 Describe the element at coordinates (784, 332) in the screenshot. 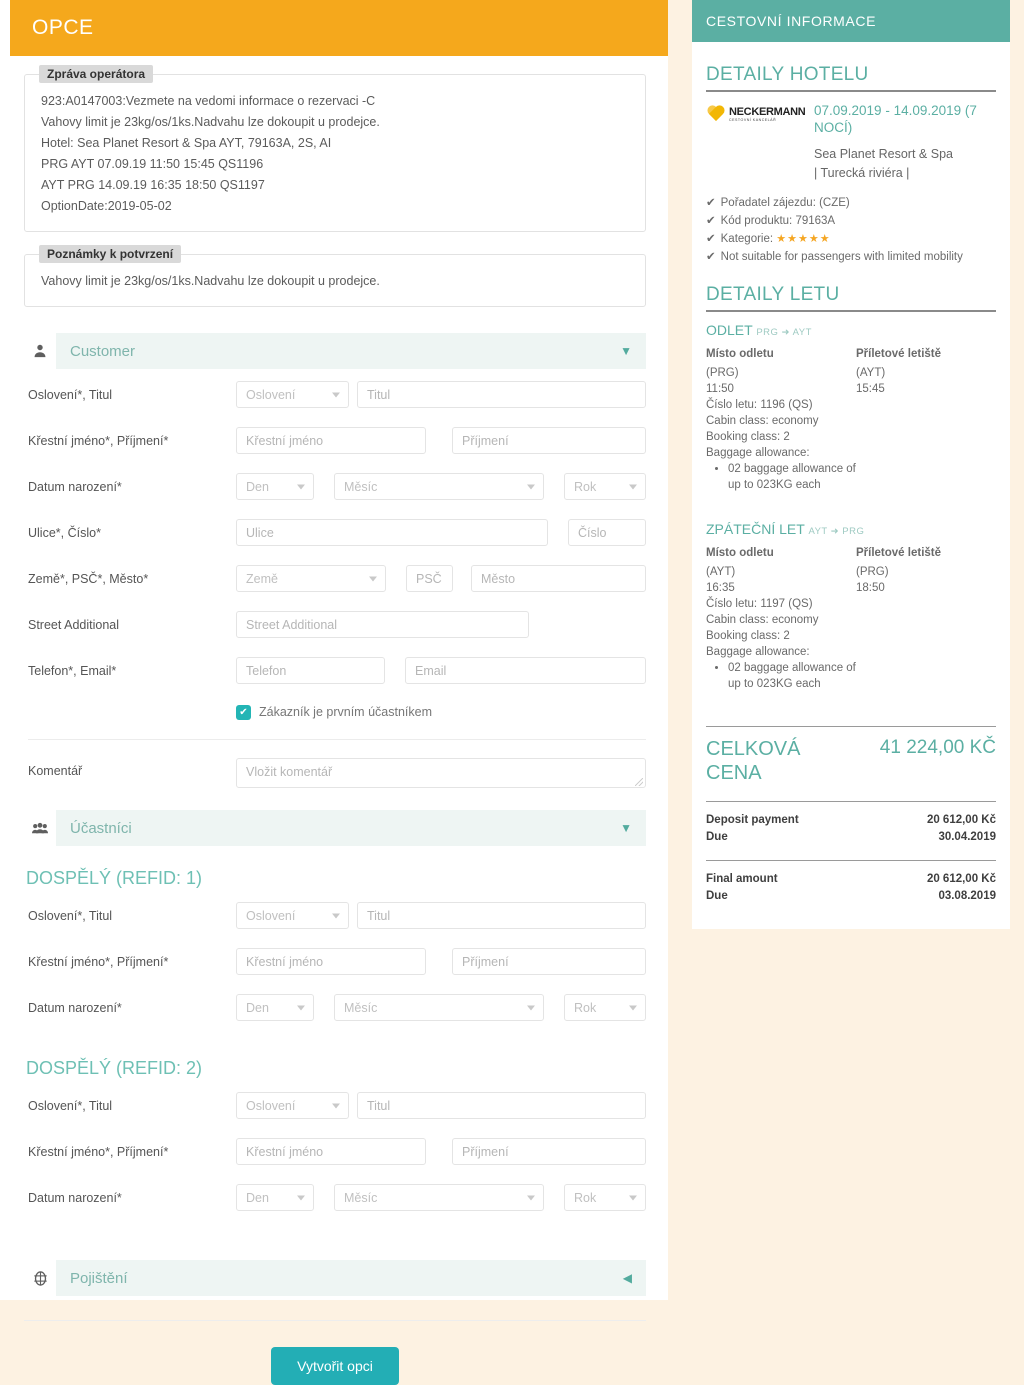

I see `route-label: PRG ➜ AYT` at that location.